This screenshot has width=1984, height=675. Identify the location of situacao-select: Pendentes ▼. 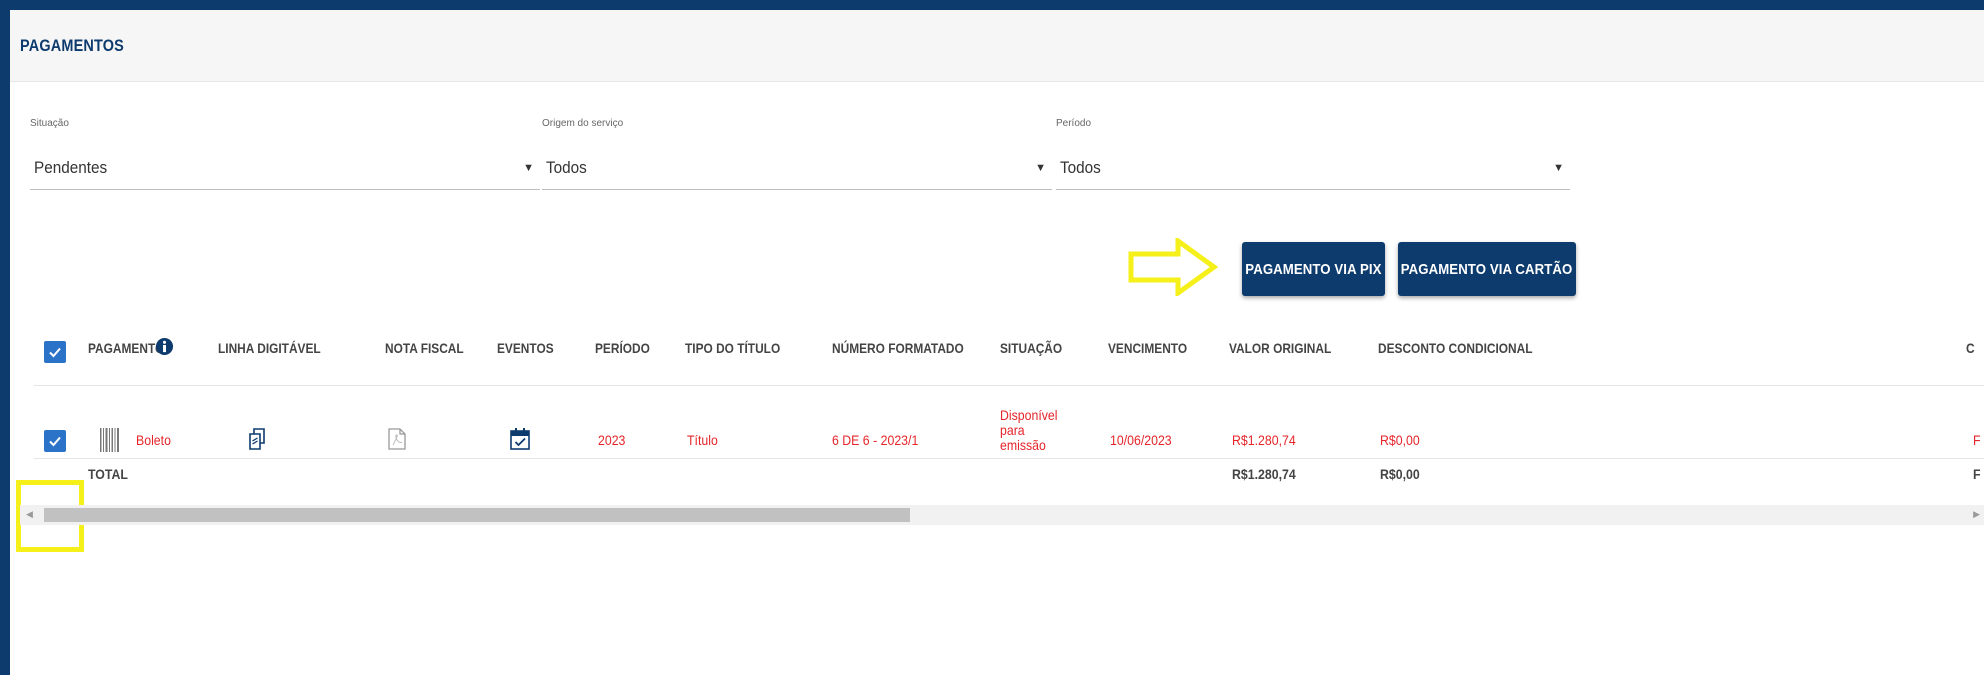
(285, 170).